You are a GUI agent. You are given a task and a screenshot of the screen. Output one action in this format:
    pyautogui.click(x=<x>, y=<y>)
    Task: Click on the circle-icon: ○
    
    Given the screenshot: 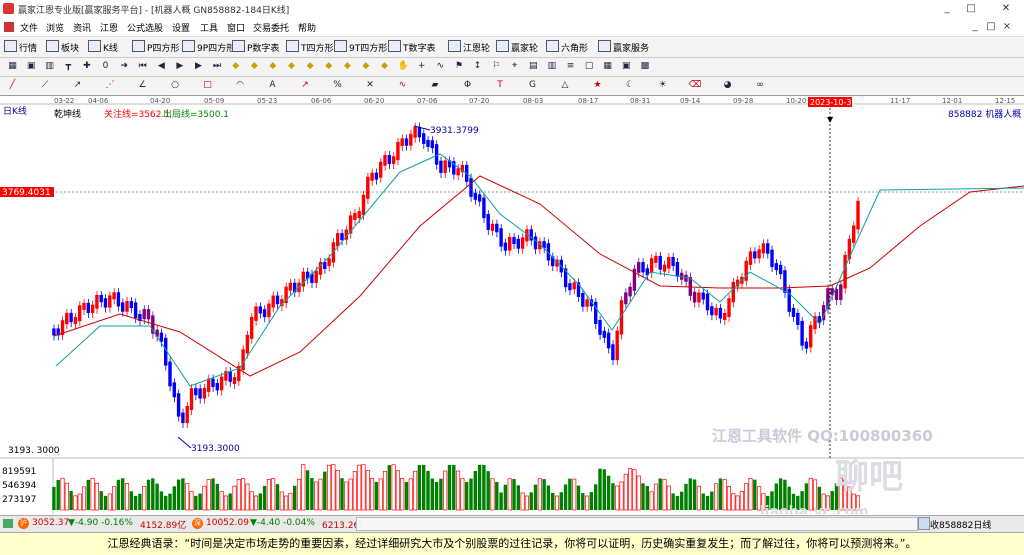 What is the action you would take?
    pyautogui.click(x=175, y=85)
    